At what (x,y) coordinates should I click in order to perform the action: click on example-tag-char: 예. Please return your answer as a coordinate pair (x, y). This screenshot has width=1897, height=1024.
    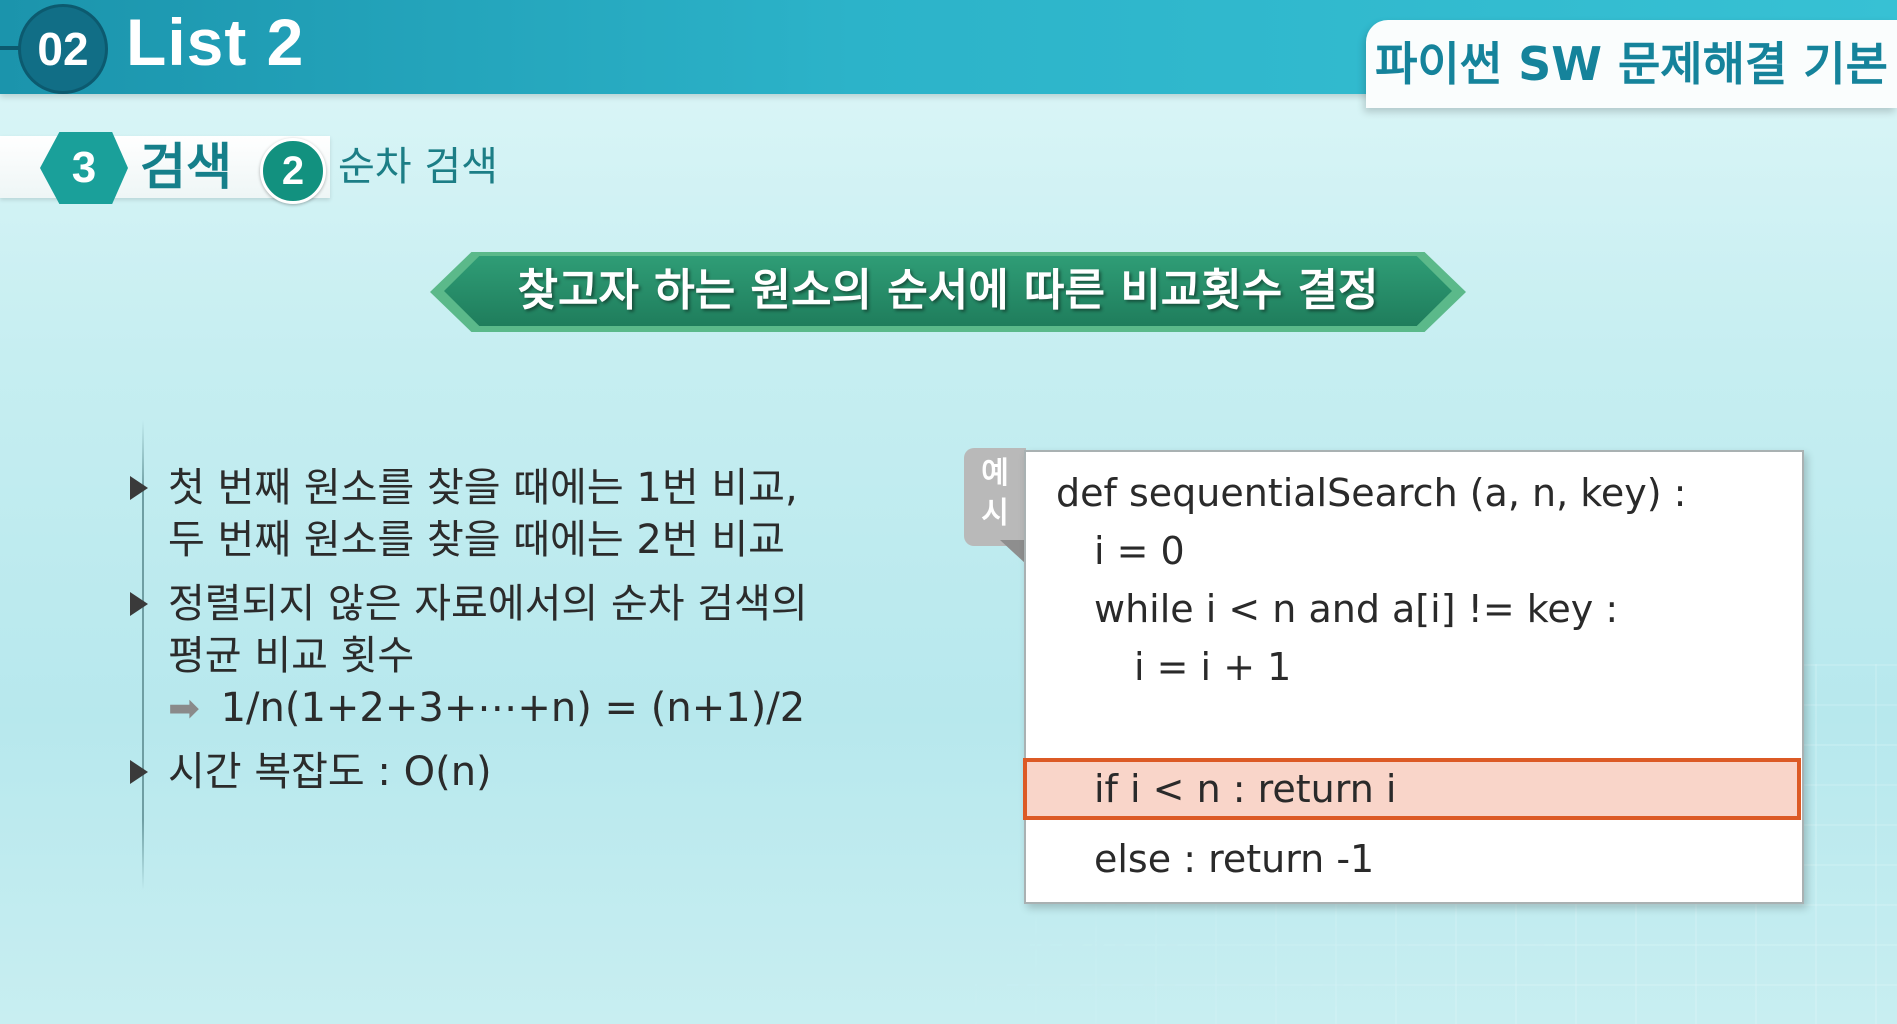
    Looking at the image, I should click on (995, 473).